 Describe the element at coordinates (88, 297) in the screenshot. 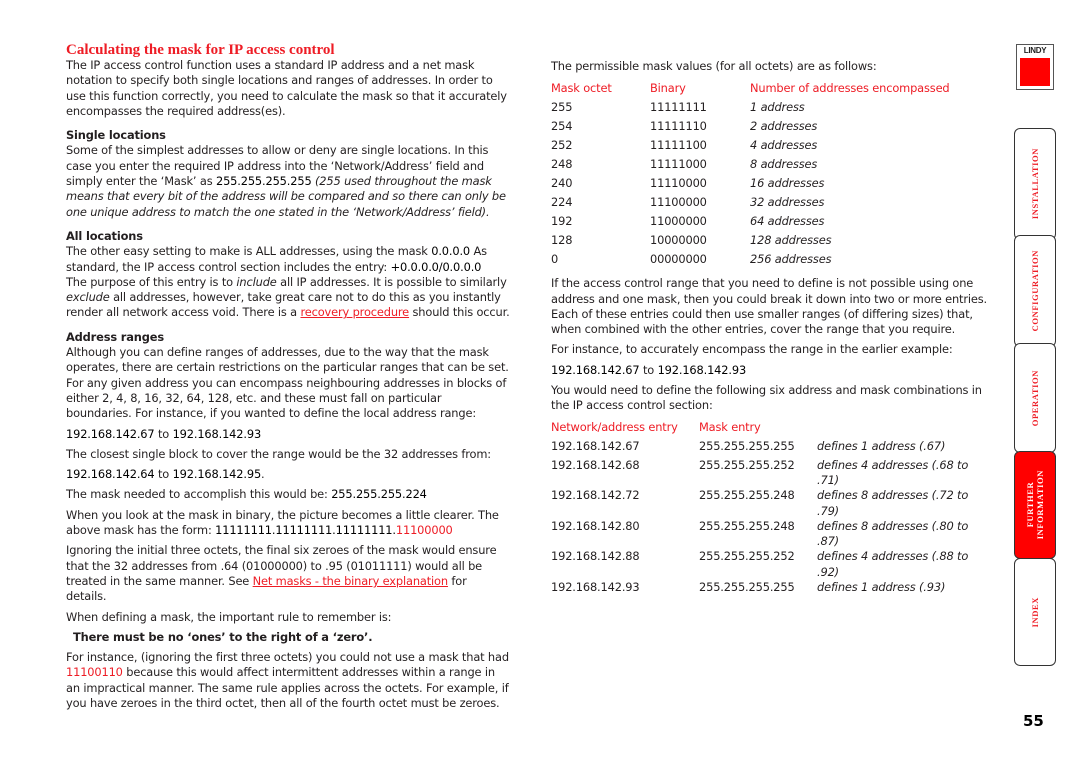

I see `exclude-emphasis: exclude` at that location.